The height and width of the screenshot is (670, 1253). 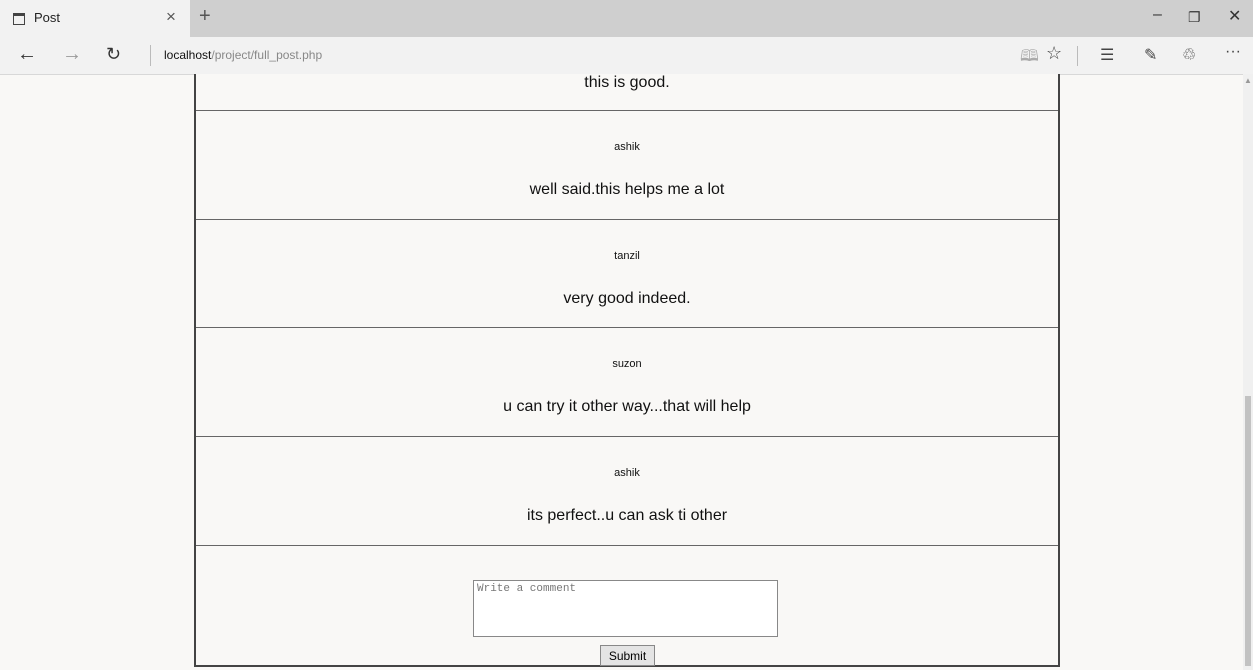 What do you see at coordinates (627, 491) in the screenshot?
I see `comment-item: ashik its perfect..u can ask ti other` at bounding box center [627, 491].